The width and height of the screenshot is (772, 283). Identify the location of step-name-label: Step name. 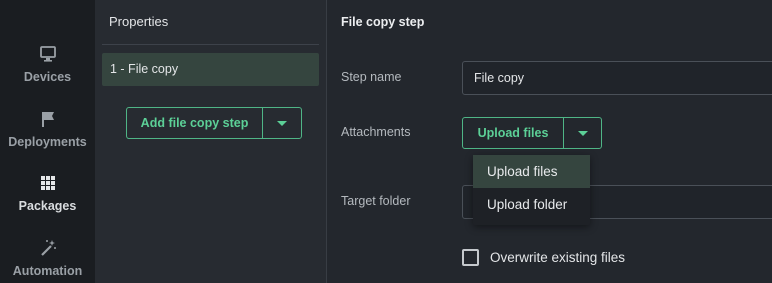
(371, 77).